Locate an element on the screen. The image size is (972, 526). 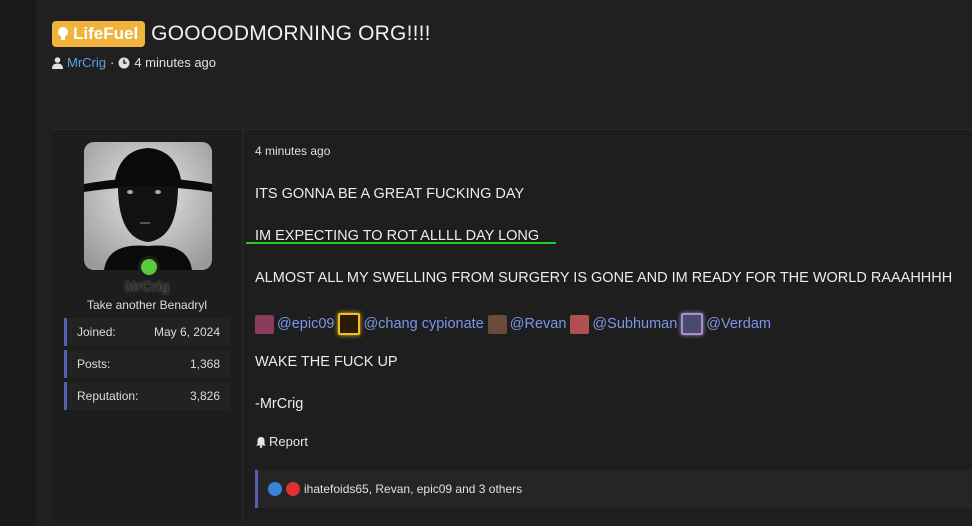
report-button: Report is located at coordinates (281, 441).